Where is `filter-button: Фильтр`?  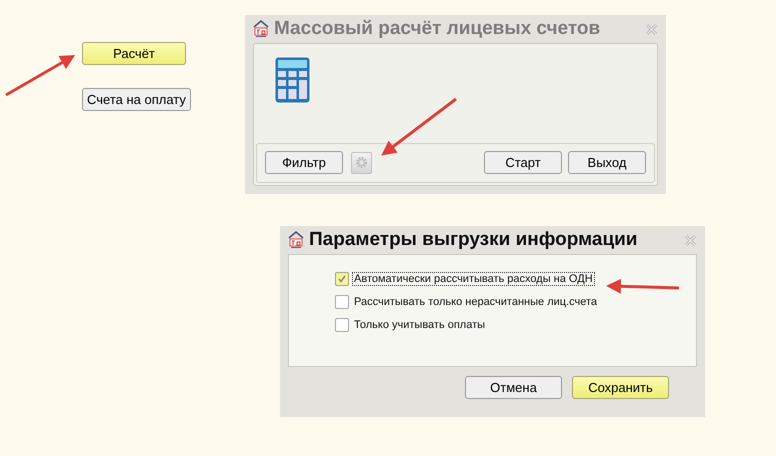 filter-button: Фильтр is located at coordinates (304, 162).